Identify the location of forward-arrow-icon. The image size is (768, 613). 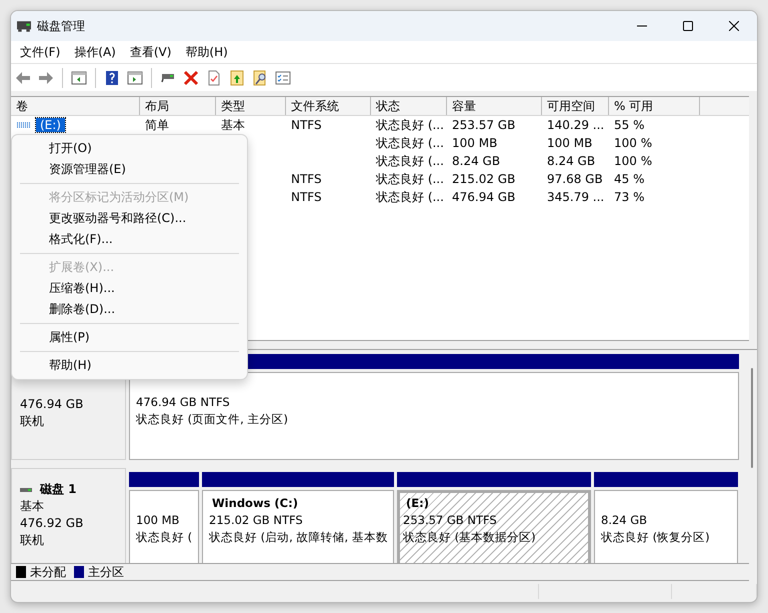
(46, 78).